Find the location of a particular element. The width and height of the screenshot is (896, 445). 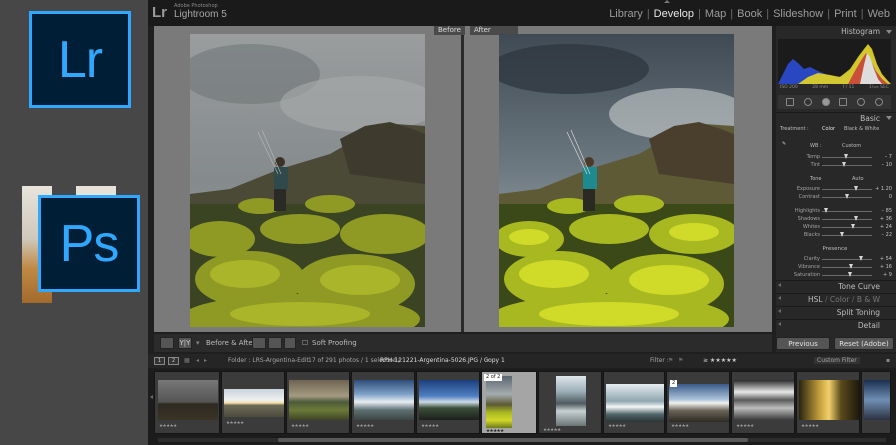

filmstrip-scrollbar is located at coordinates (522, 440).